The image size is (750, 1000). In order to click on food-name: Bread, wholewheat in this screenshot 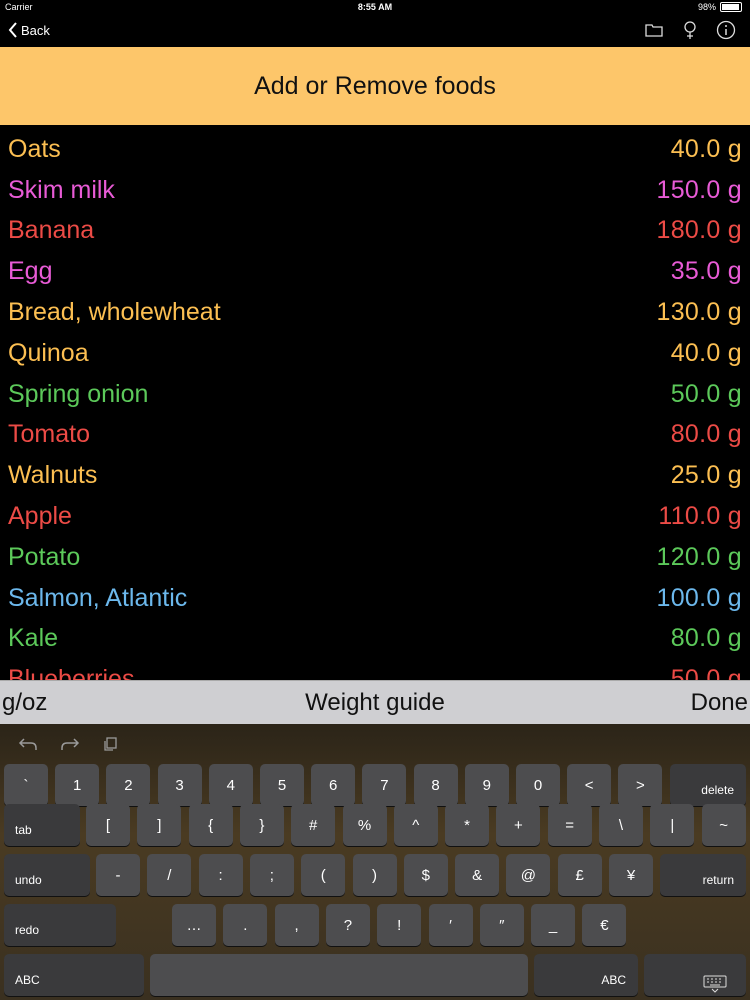, I will do `click(114, 312)`.